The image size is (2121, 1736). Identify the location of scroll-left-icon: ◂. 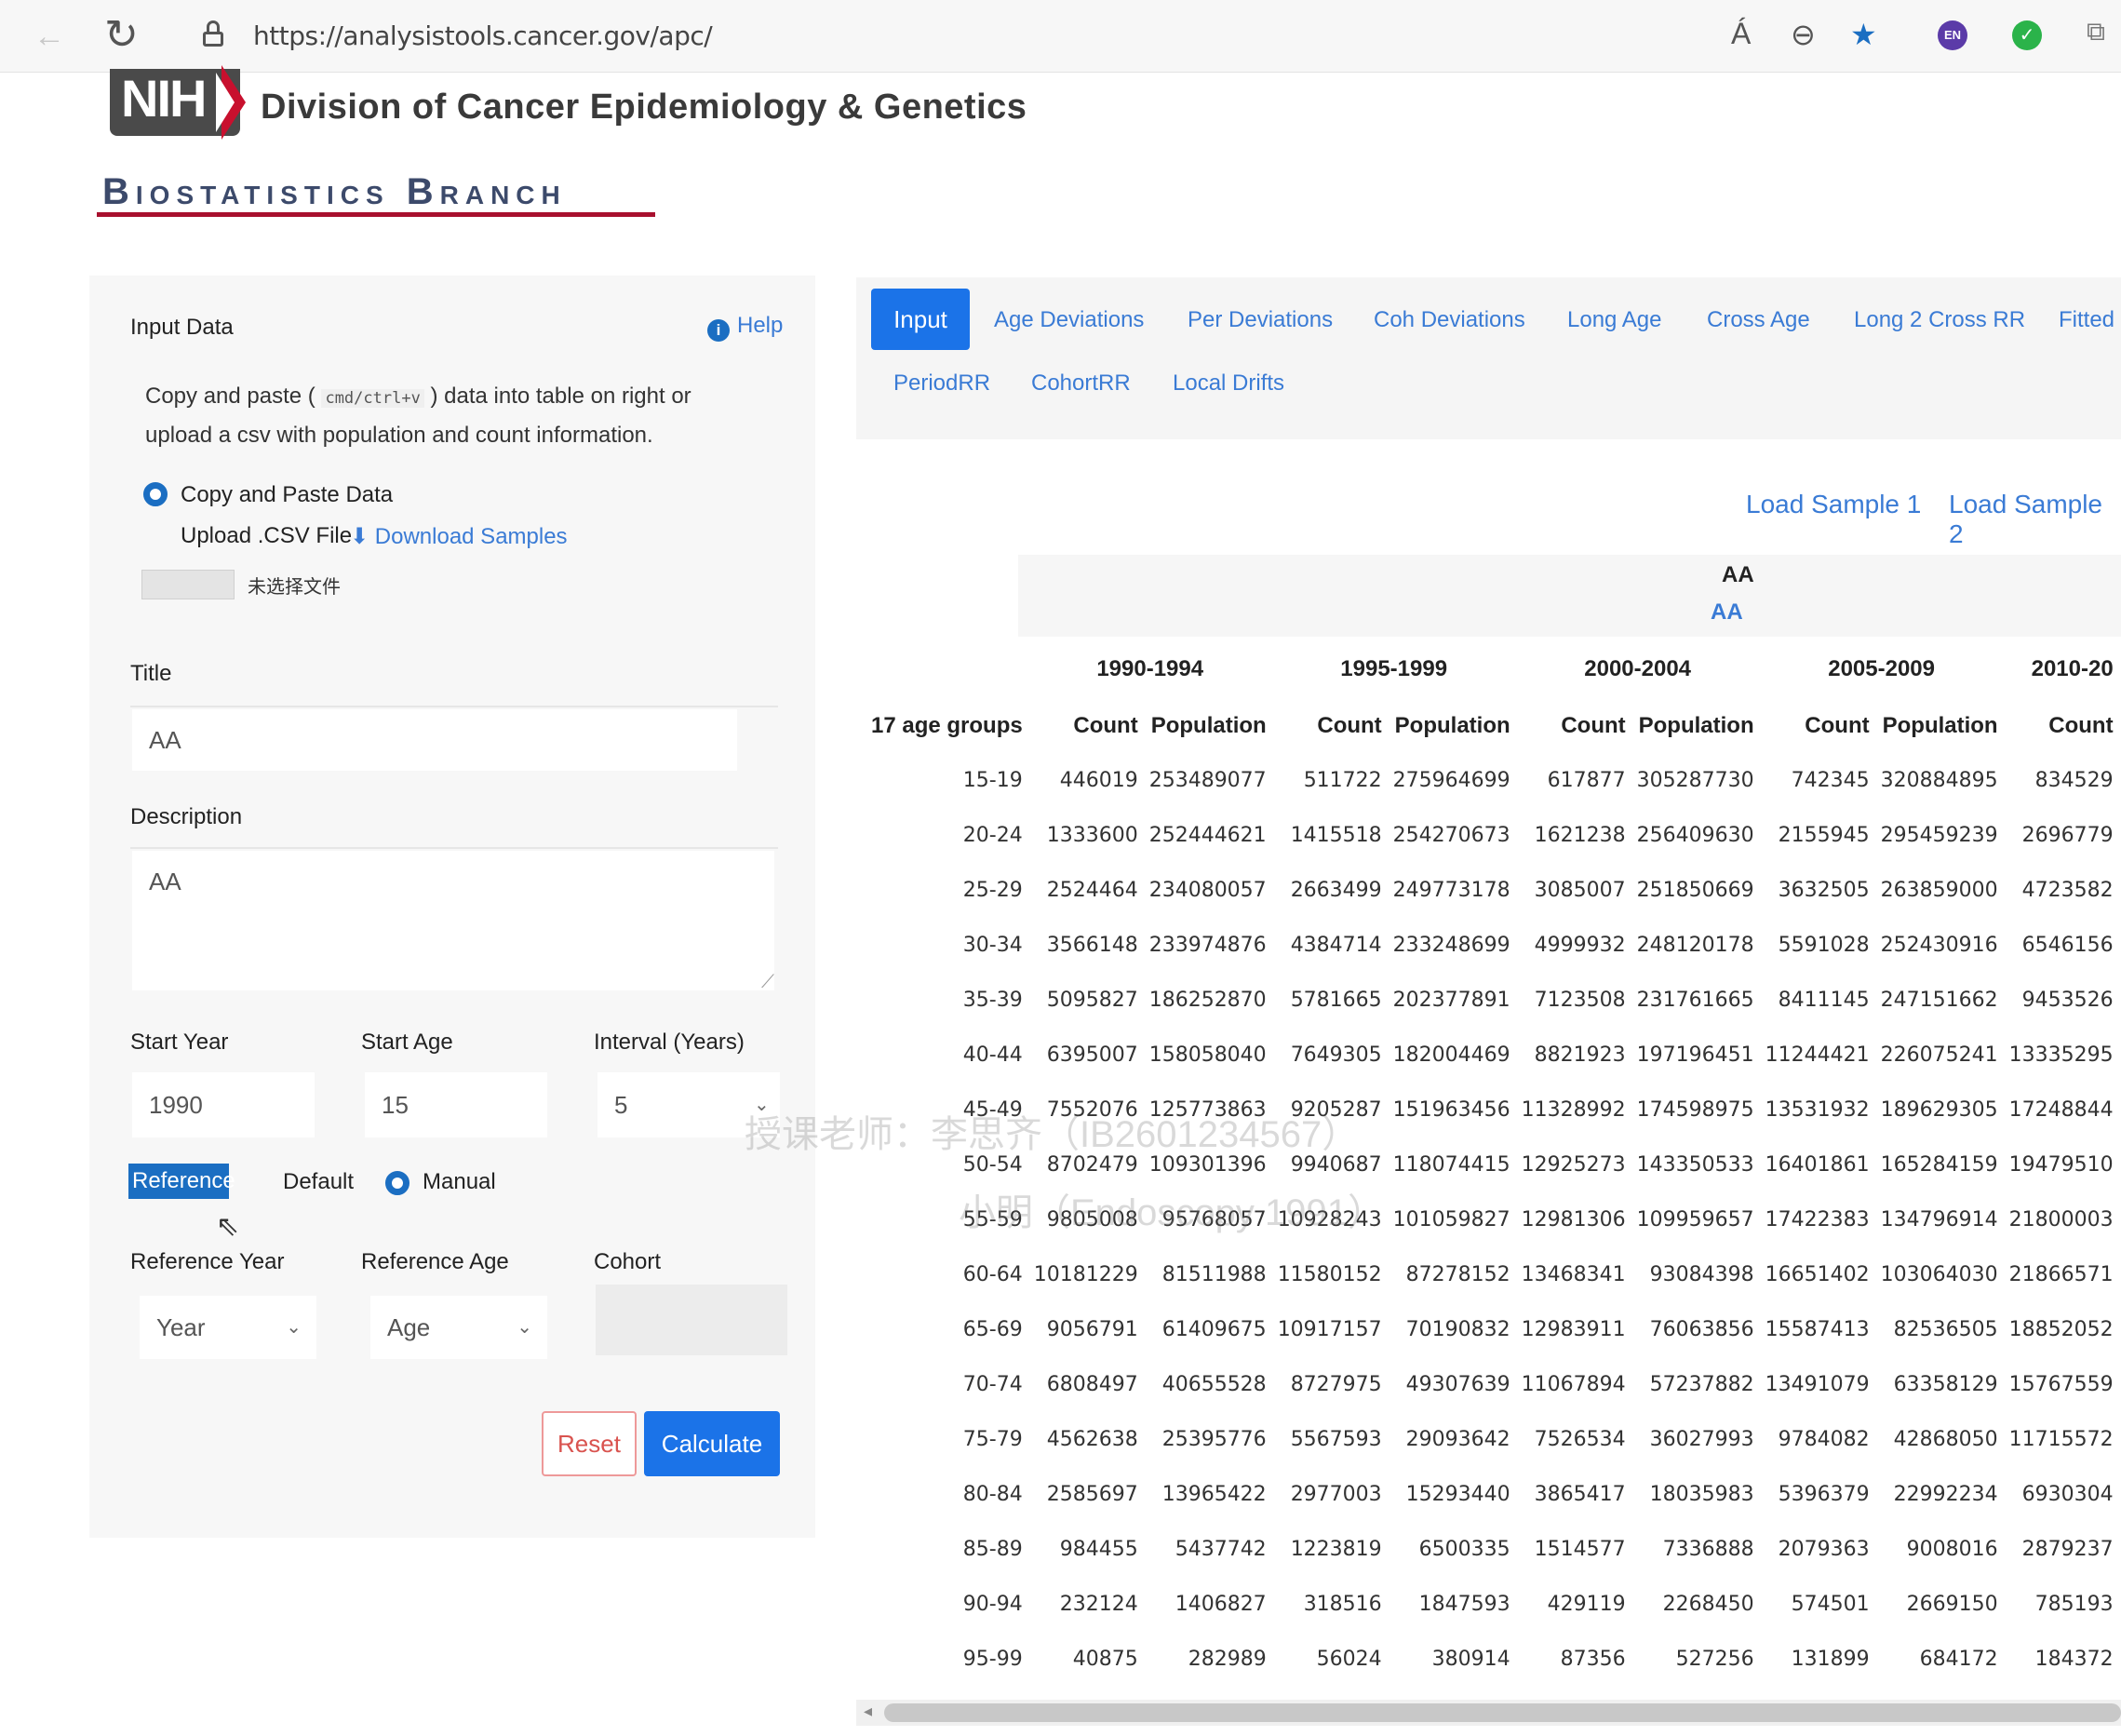
(868, 1712).